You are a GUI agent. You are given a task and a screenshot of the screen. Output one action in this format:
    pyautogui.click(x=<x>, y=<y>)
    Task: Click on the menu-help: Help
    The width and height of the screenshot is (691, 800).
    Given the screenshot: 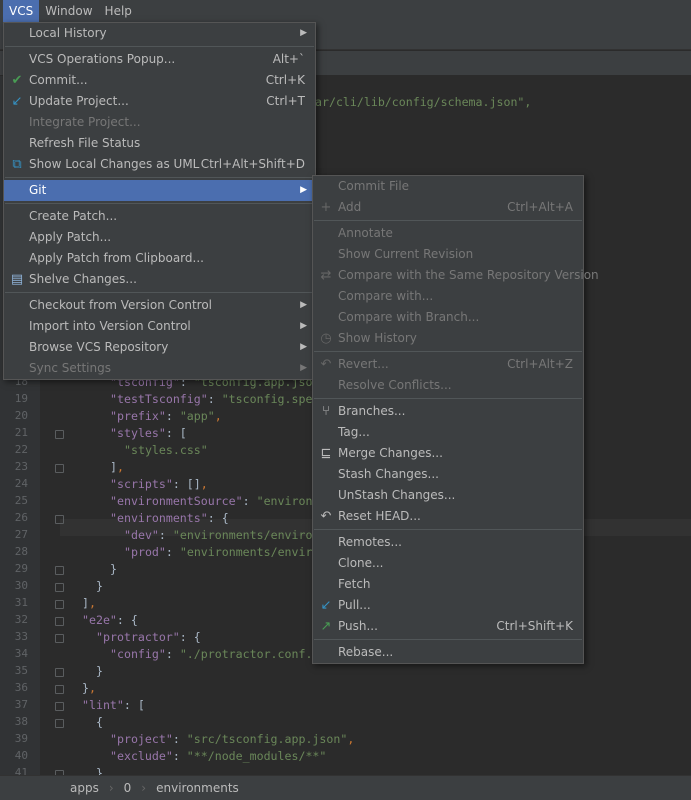 What is the action you would take?
    pyautogui.click(x=118, y=11)
    